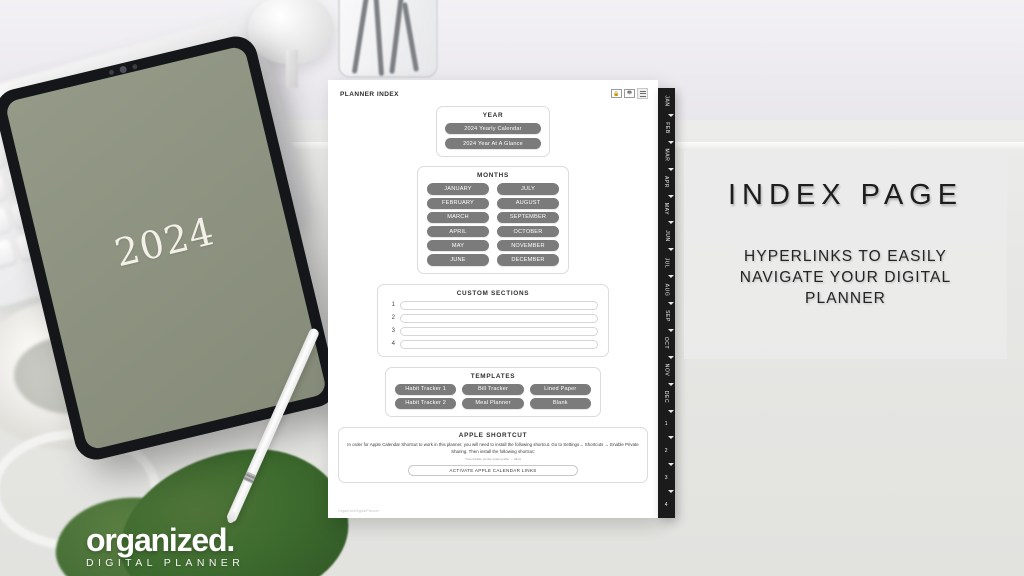 The image size is (1024, 576). Describe the element at coordinates (393, 318) in the screenshot. I see `custom-section-number-2: 2` at that location.